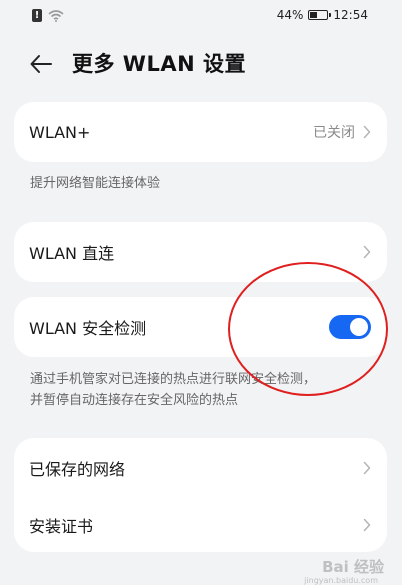 Image resolution: width=402 pixels, height=585 pixels. Describe the element at coordinates (134, 400) in the screenshot. I see `wlan-security-hint-line2: 并暂停自动连接存在安全风险的热点` at that location.